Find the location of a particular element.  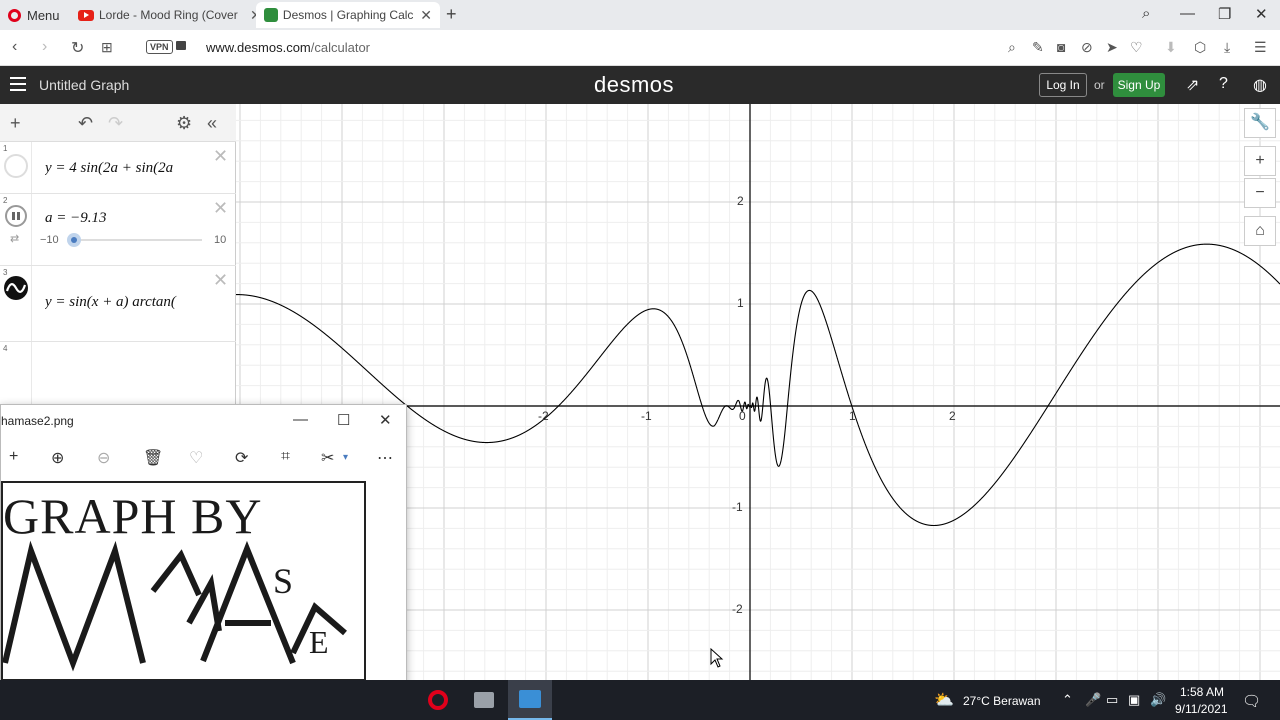

search-icon: ⌕ is located at coordinates (1012, 47).